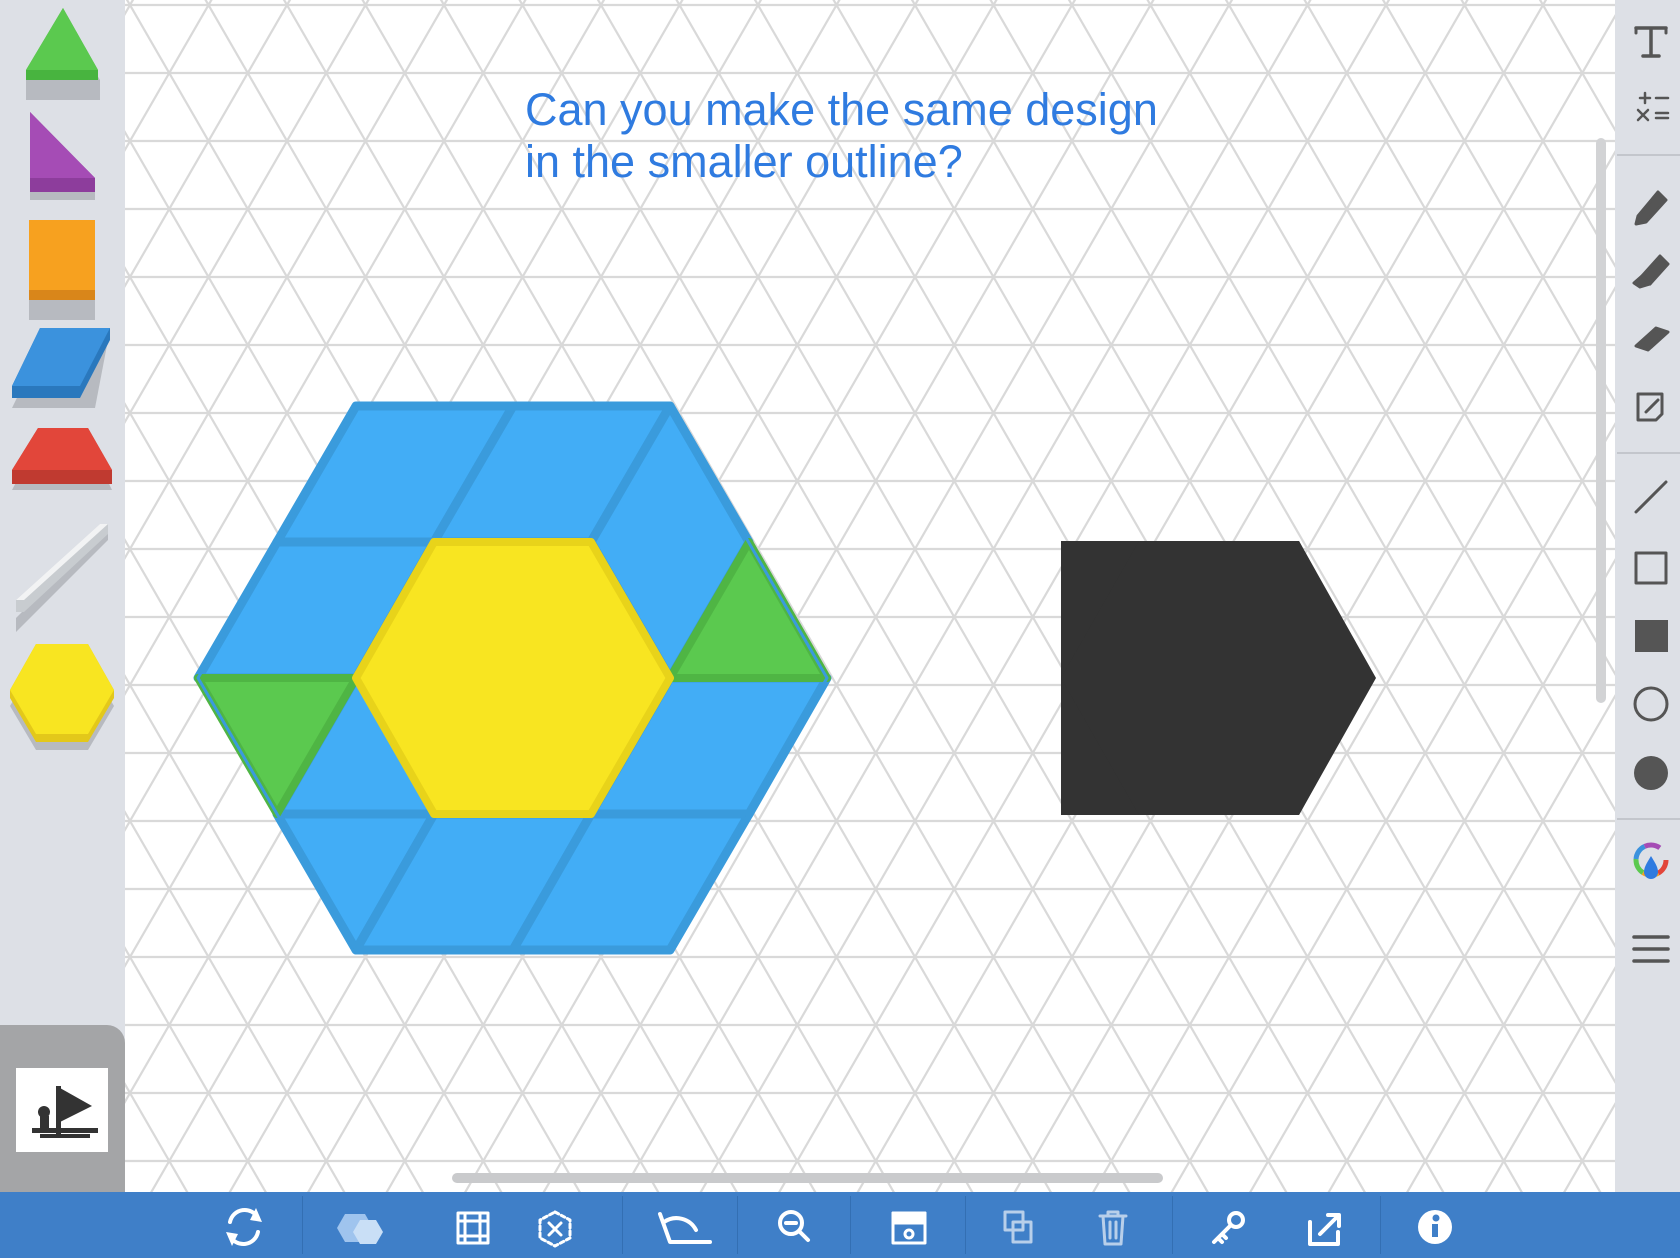  What do you see at coordinates (62, 270) in the screenshot?
I see `orange-square-piece` at bounding box center [62, 270].